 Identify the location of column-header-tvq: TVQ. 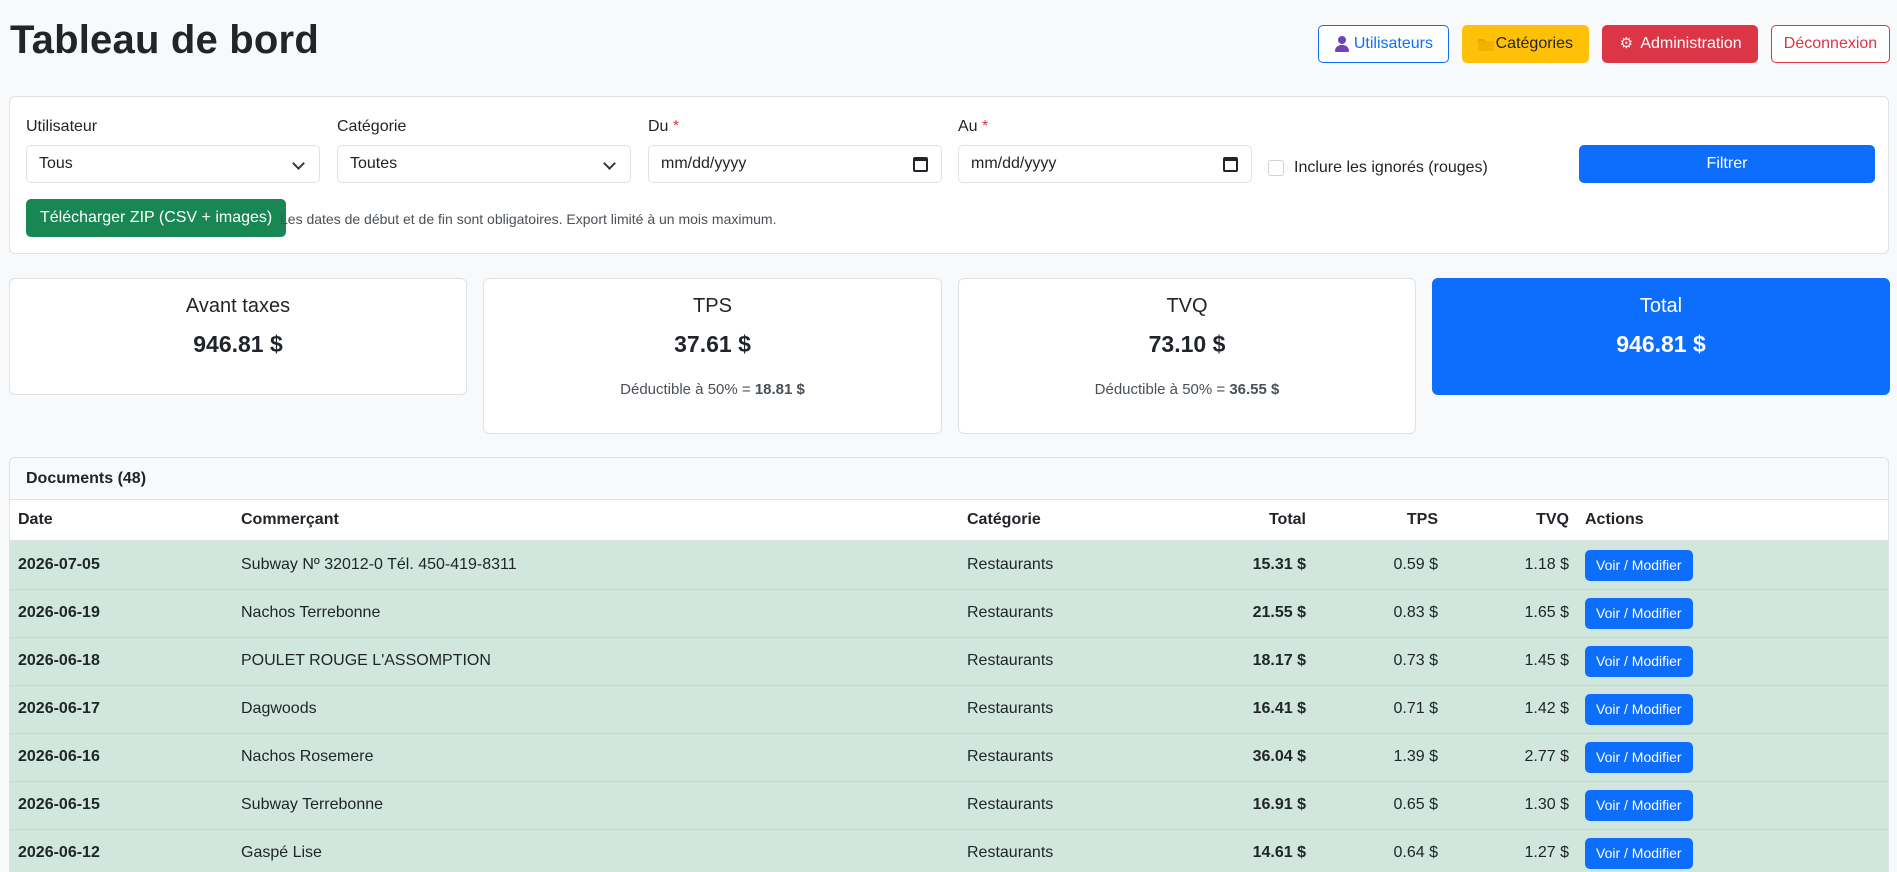
(1503, 521).